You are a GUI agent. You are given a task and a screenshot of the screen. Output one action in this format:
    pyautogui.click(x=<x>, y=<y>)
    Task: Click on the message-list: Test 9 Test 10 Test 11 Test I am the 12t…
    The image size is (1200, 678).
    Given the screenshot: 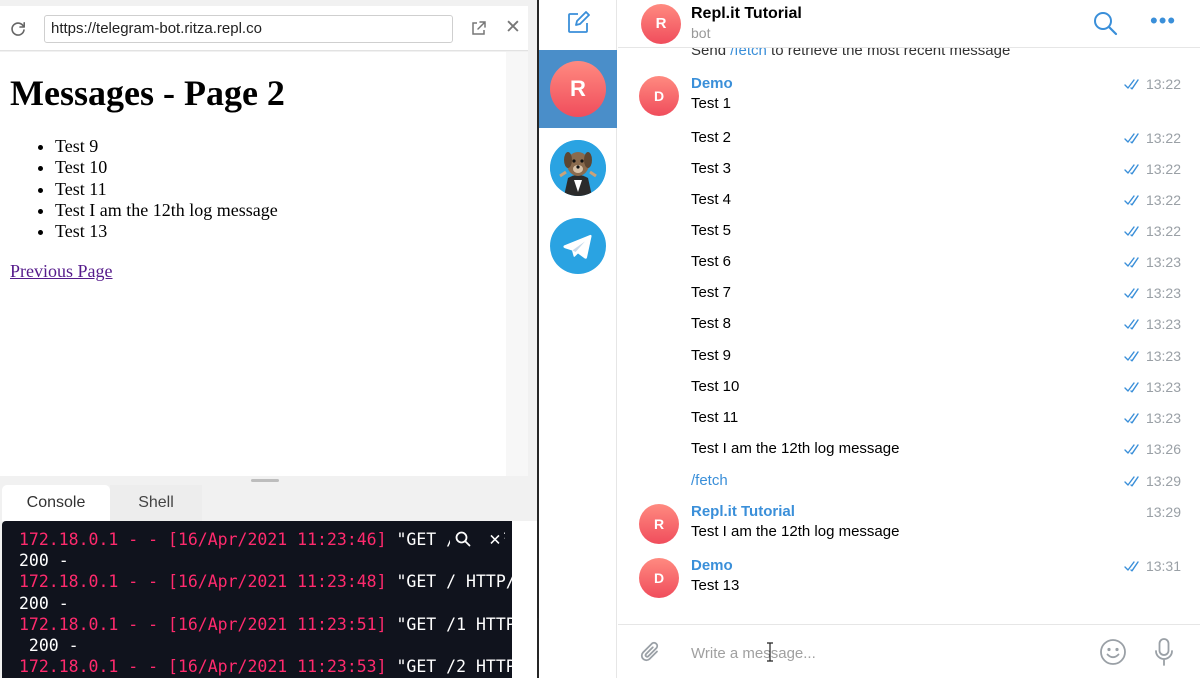 What is the action you would take?
    pyautogui.click(x=253, y=189)
    